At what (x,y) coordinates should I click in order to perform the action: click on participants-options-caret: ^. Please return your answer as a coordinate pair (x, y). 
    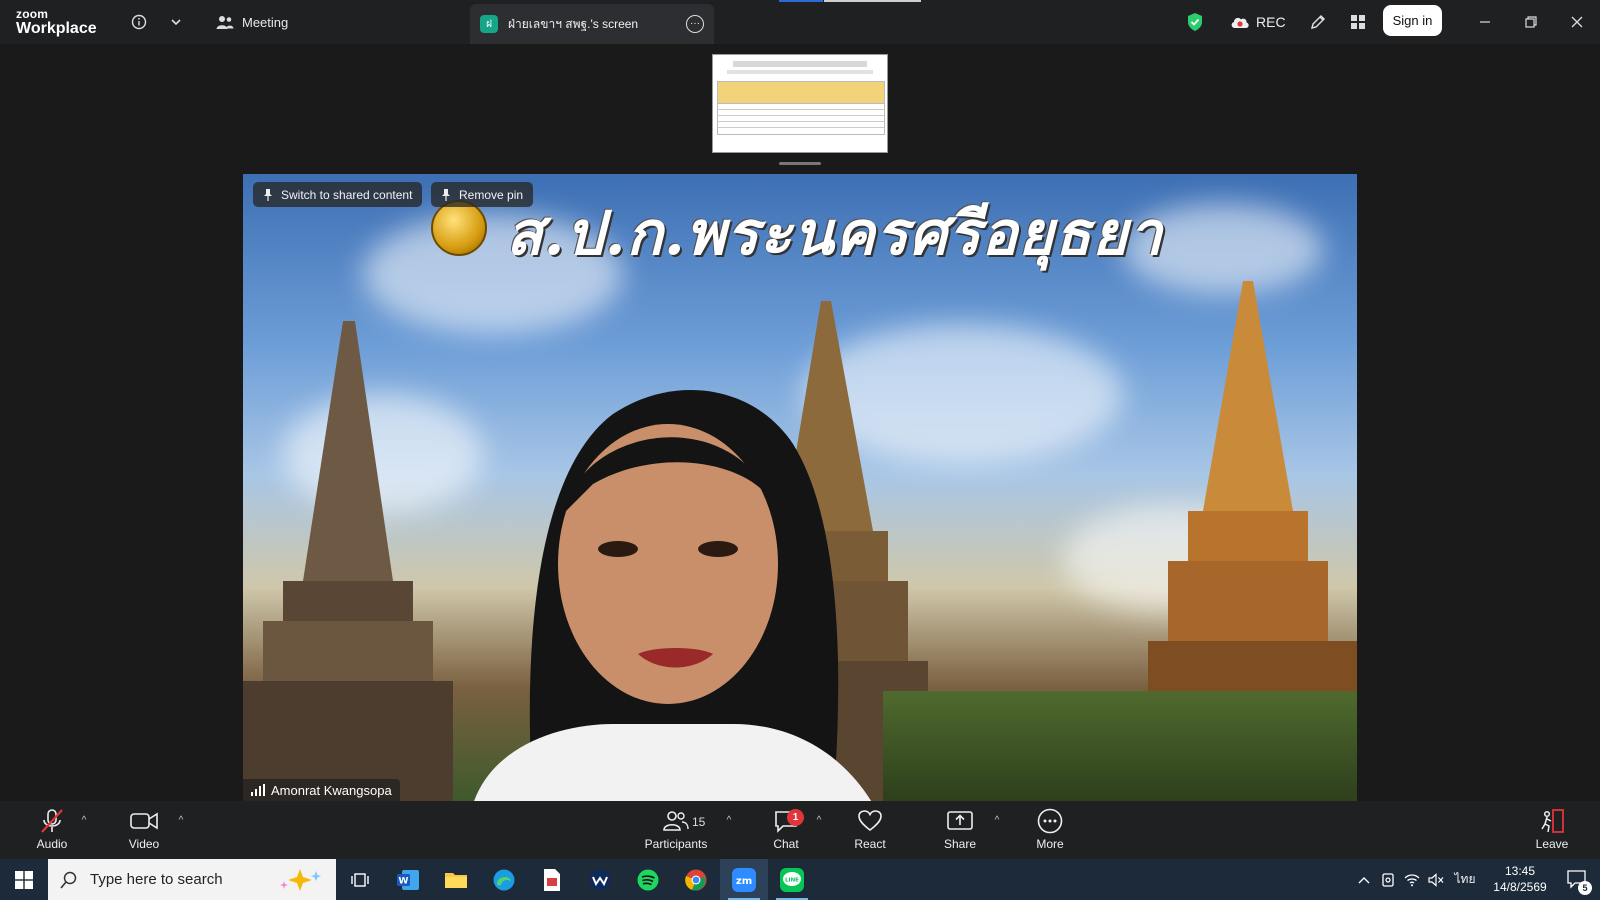
    Looking at the image, I should click on (729, 820).